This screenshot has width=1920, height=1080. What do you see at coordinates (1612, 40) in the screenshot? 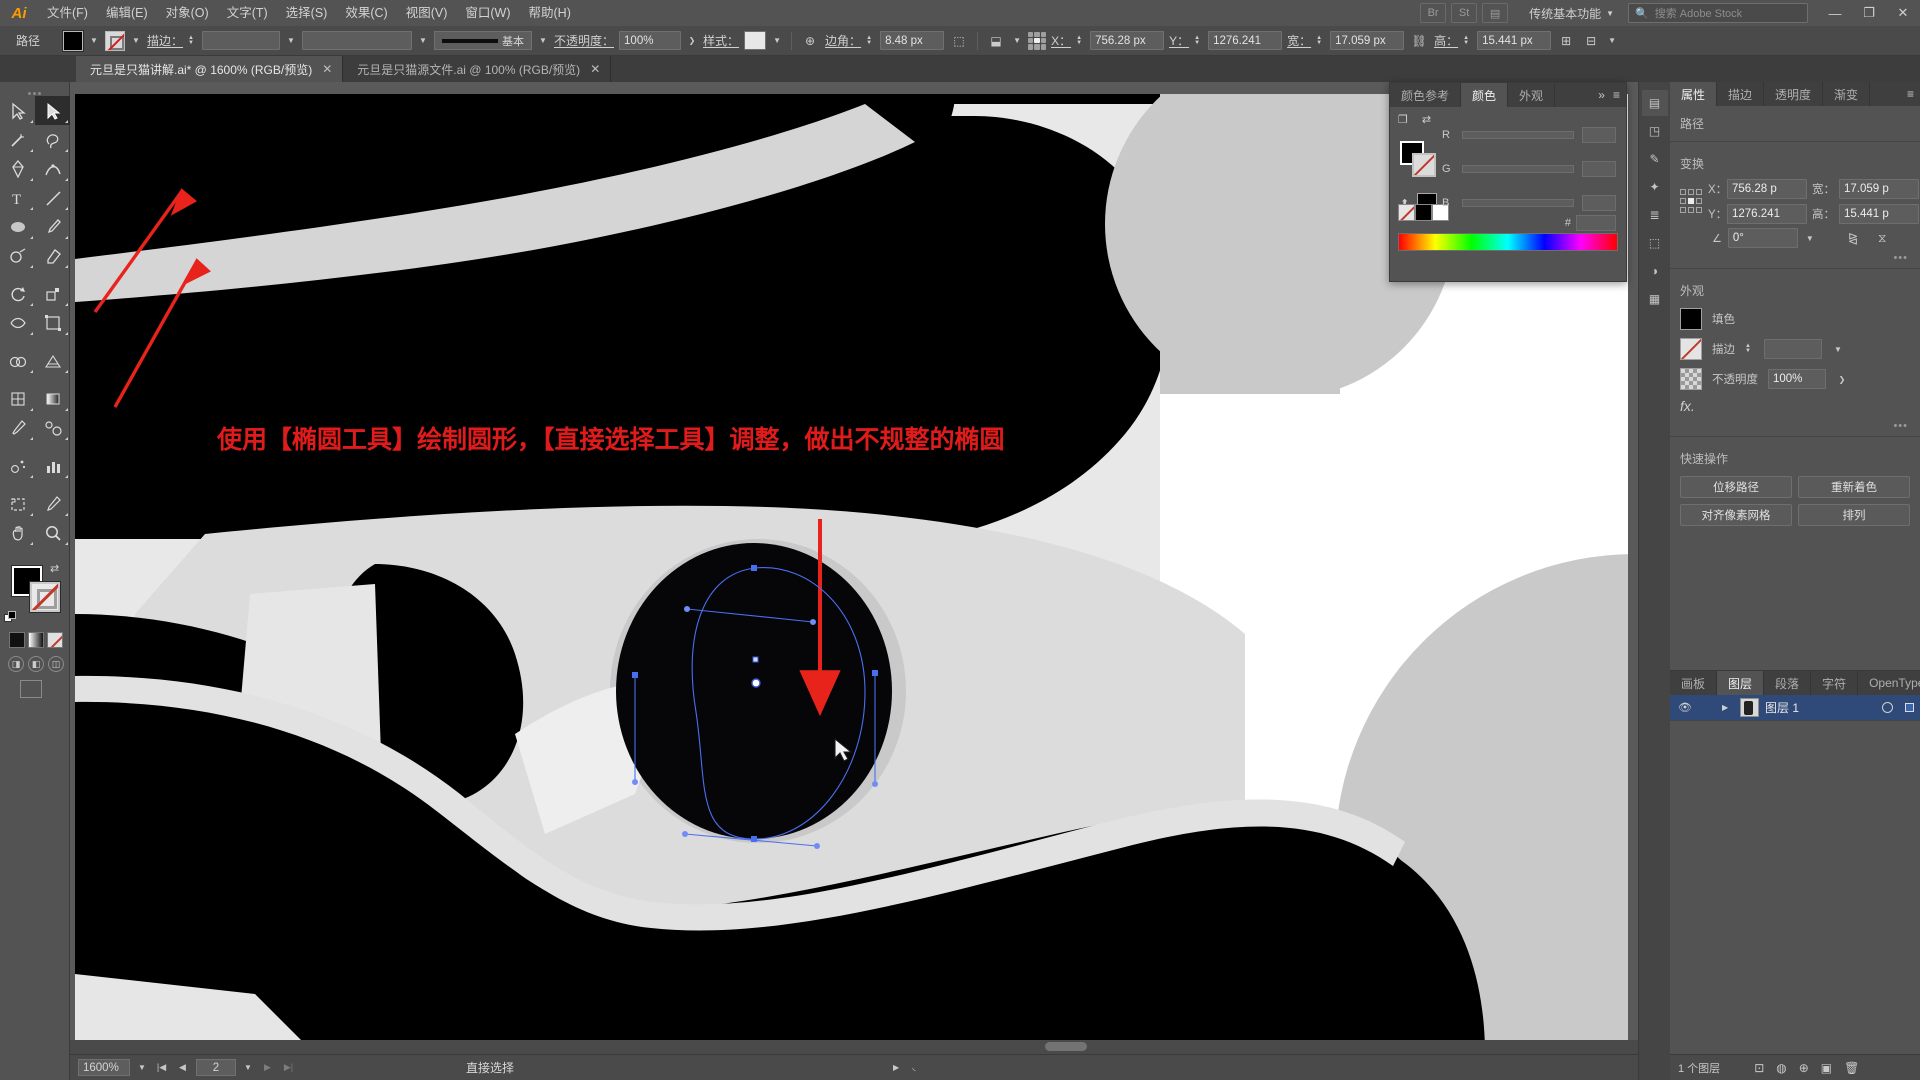
I see `align-chevron-down-icon: ▼` at bounding box center [1612, 40].